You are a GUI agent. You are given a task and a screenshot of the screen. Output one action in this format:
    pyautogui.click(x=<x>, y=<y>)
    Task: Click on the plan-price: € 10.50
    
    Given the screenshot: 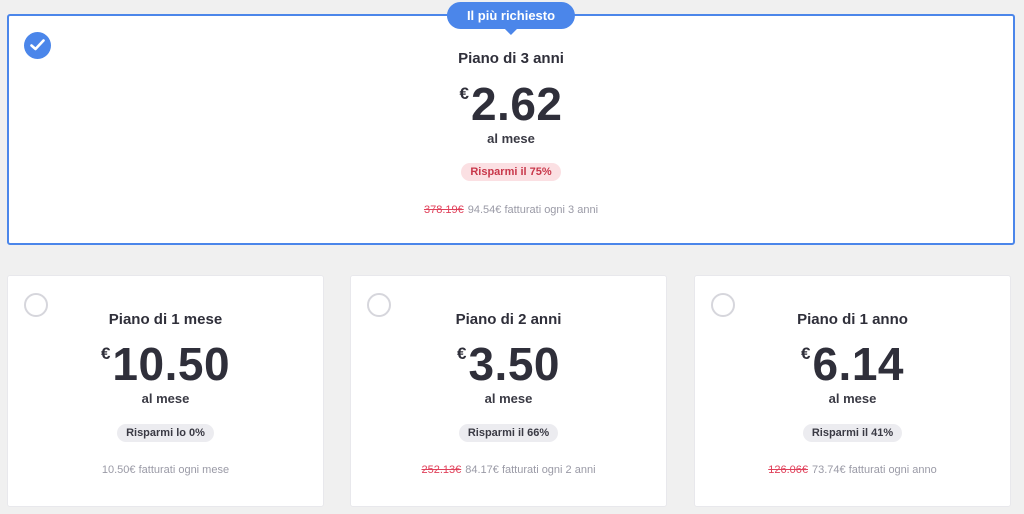 What is the action you would take?
    pyautogui.click(x=165, y=364)
    